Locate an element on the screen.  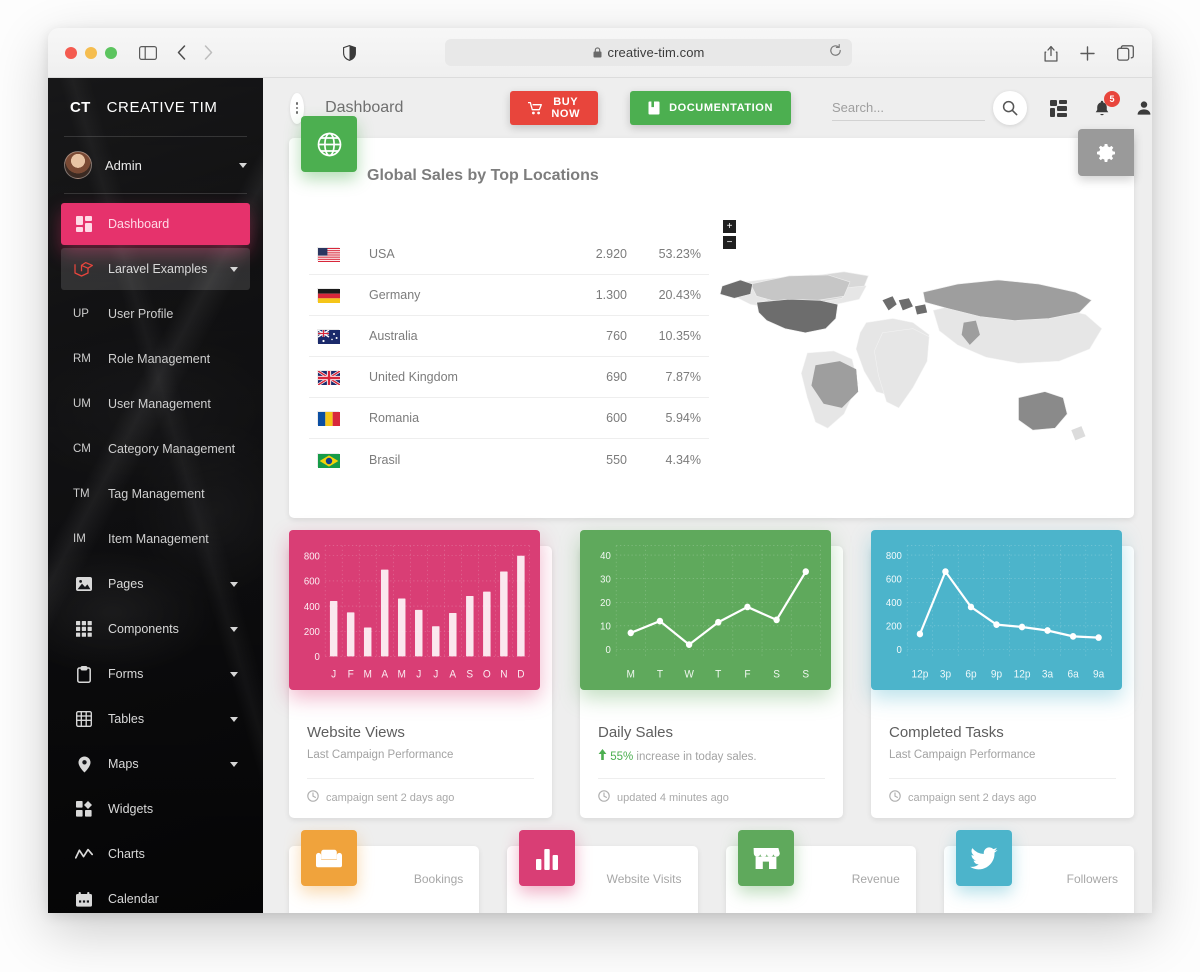
svg-text: 400 is located at coordinates (894, 603).